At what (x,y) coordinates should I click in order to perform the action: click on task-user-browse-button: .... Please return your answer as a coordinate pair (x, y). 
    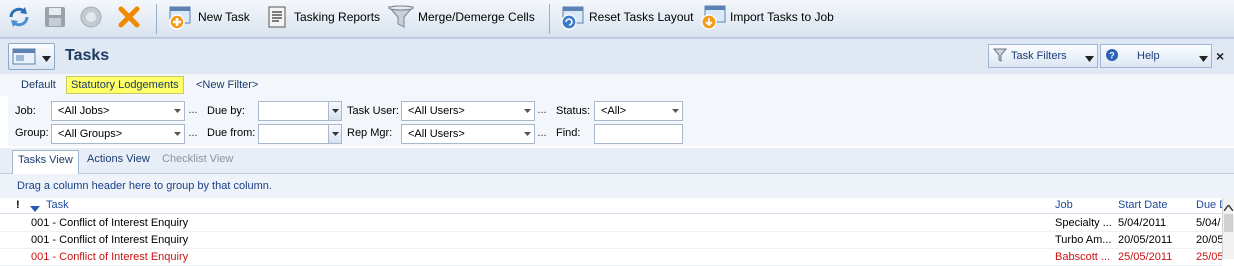
    Looking at the image, I should click on (542, 111).